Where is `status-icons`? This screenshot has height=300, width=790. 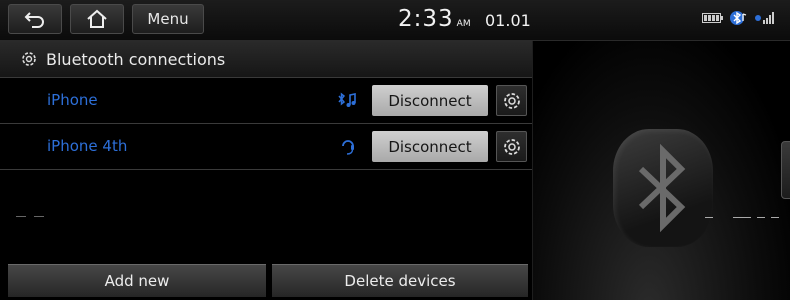 status-icons is located at coordinates (739, 18).